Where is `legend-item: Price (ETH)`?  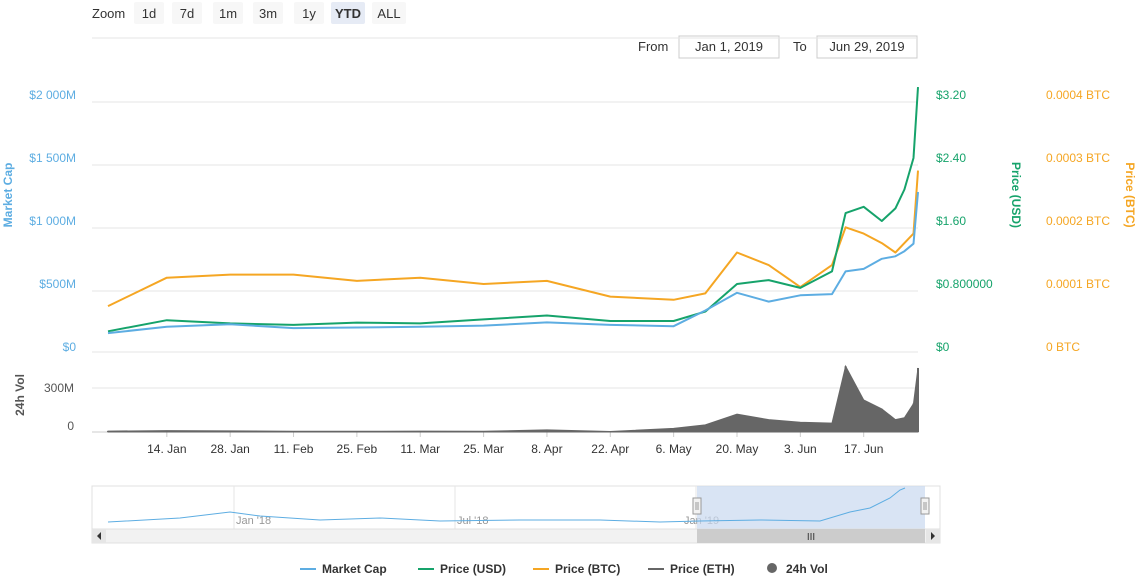 legend-item: Price (ETH) is located at coordinates (702, 569).